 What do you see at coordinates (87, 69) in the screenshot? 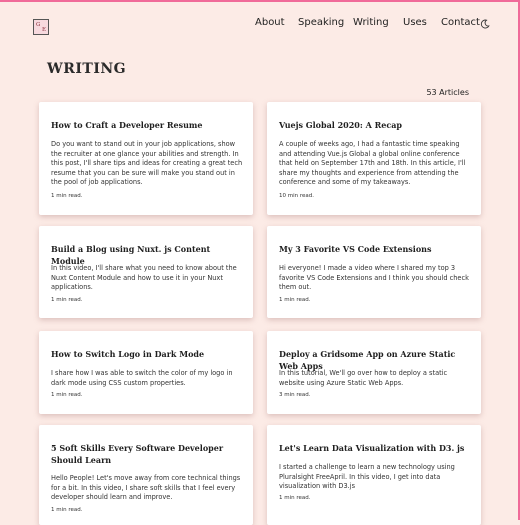
I see `page-title: WRITING` at bounding box center [87, 69].